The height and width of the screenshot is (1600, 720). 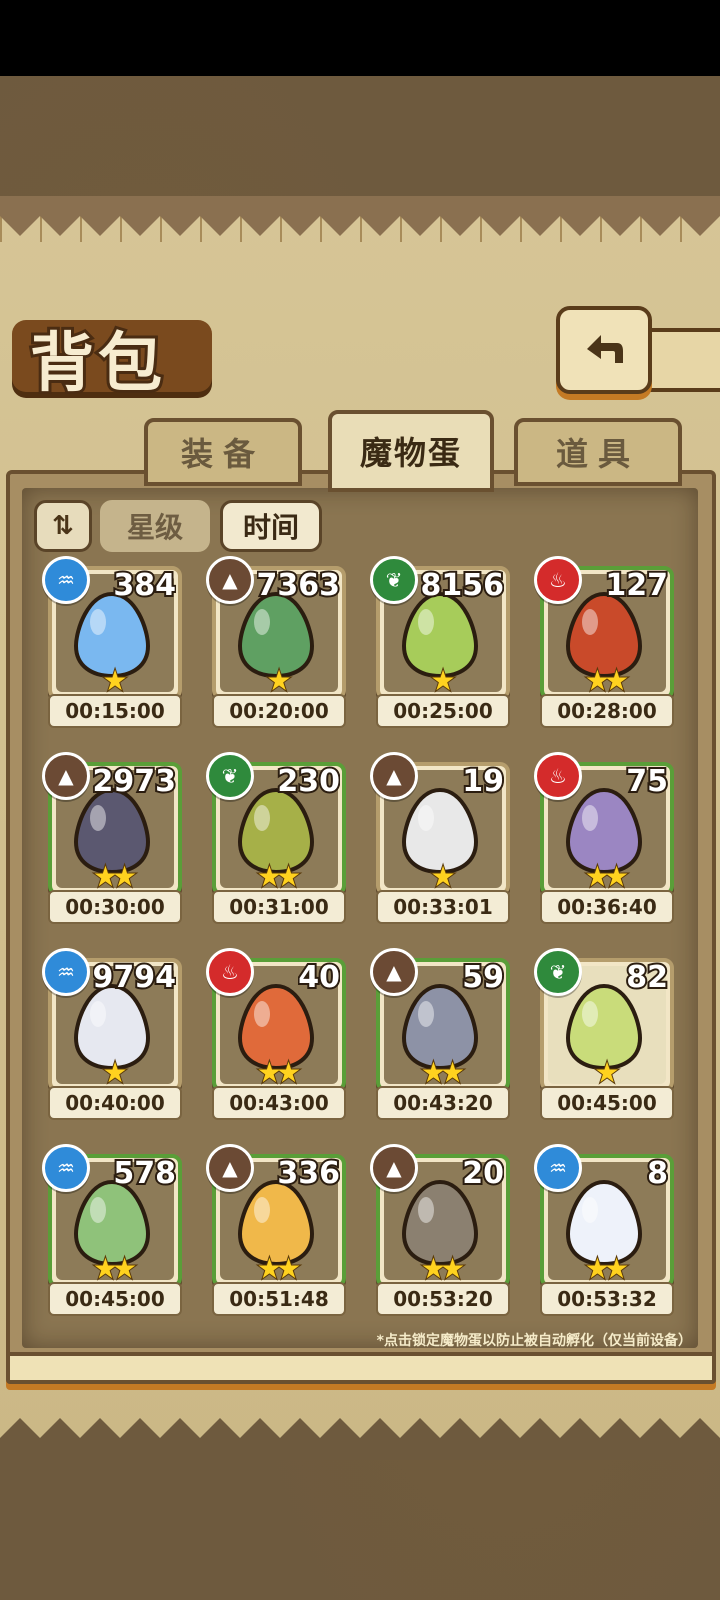 I want to click on tab-equipment-label: 装备, so click(x=222, y=454).